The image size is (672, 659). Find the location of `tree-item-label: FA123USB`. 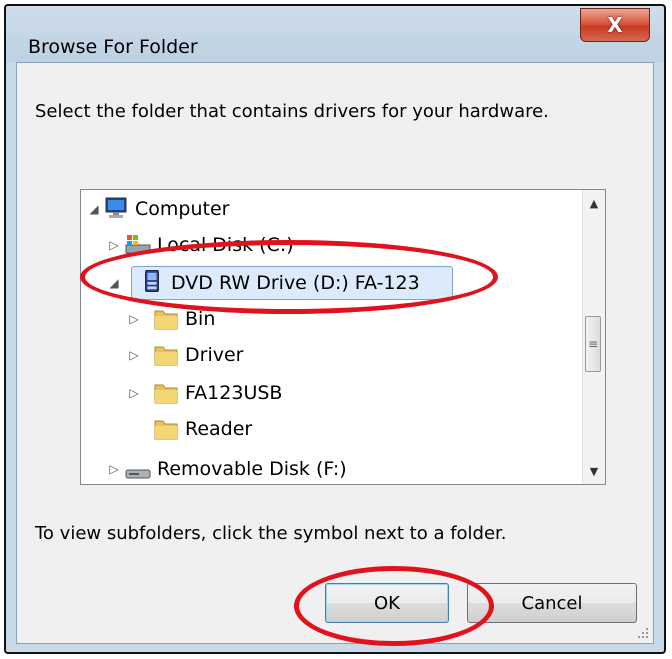

tree-item-label: FA123USB is located at coordinates (234, 393).